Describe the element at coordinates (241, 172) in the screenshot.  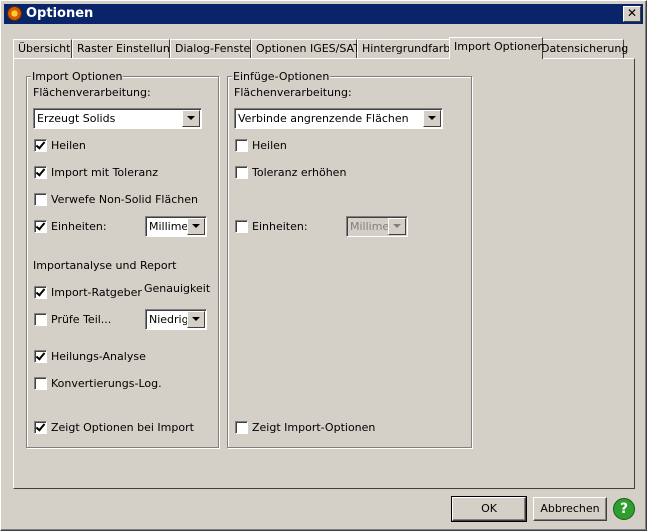
I see `increase-tolerance-checkbox` at that location.